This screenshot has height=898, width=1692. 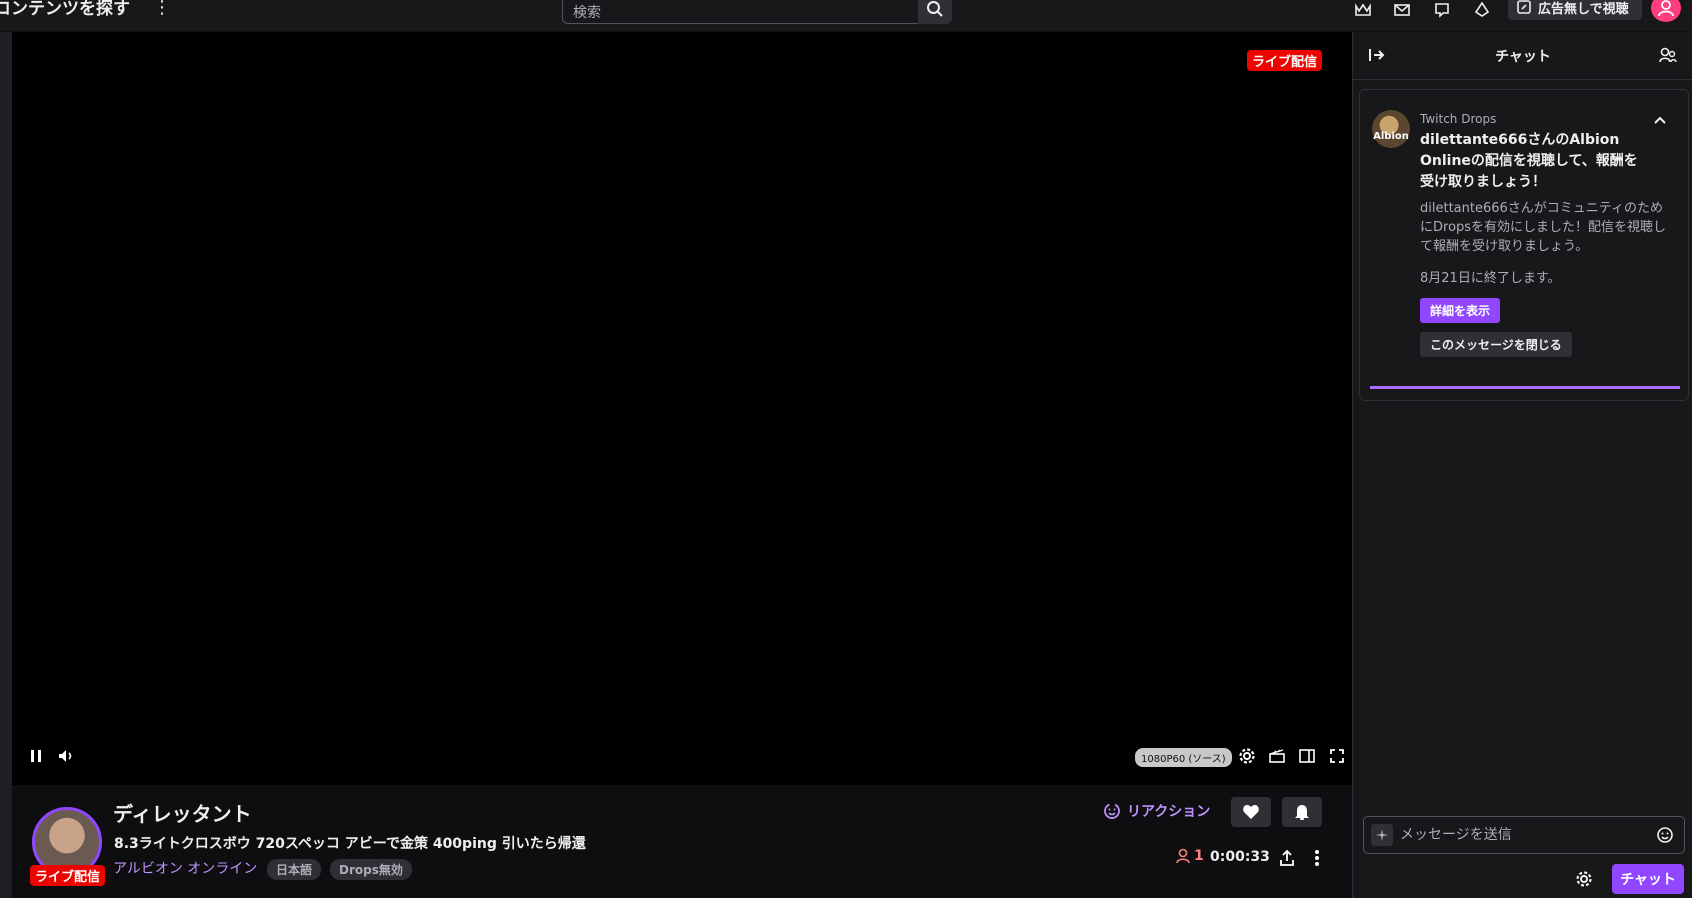 I want to click on more-options-icon: ⋮, so click(x=162, y=10).